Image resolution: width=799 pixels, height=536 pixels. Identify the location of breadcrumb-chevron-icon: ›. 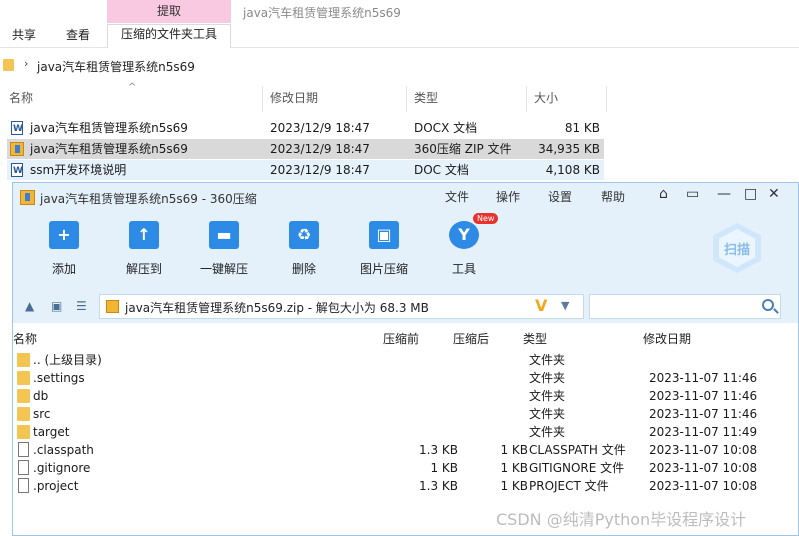
(26, 63).